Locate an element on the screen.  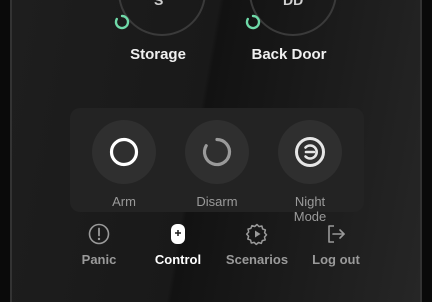
exclamation-circle-icon is located at coordinates (99, 234).